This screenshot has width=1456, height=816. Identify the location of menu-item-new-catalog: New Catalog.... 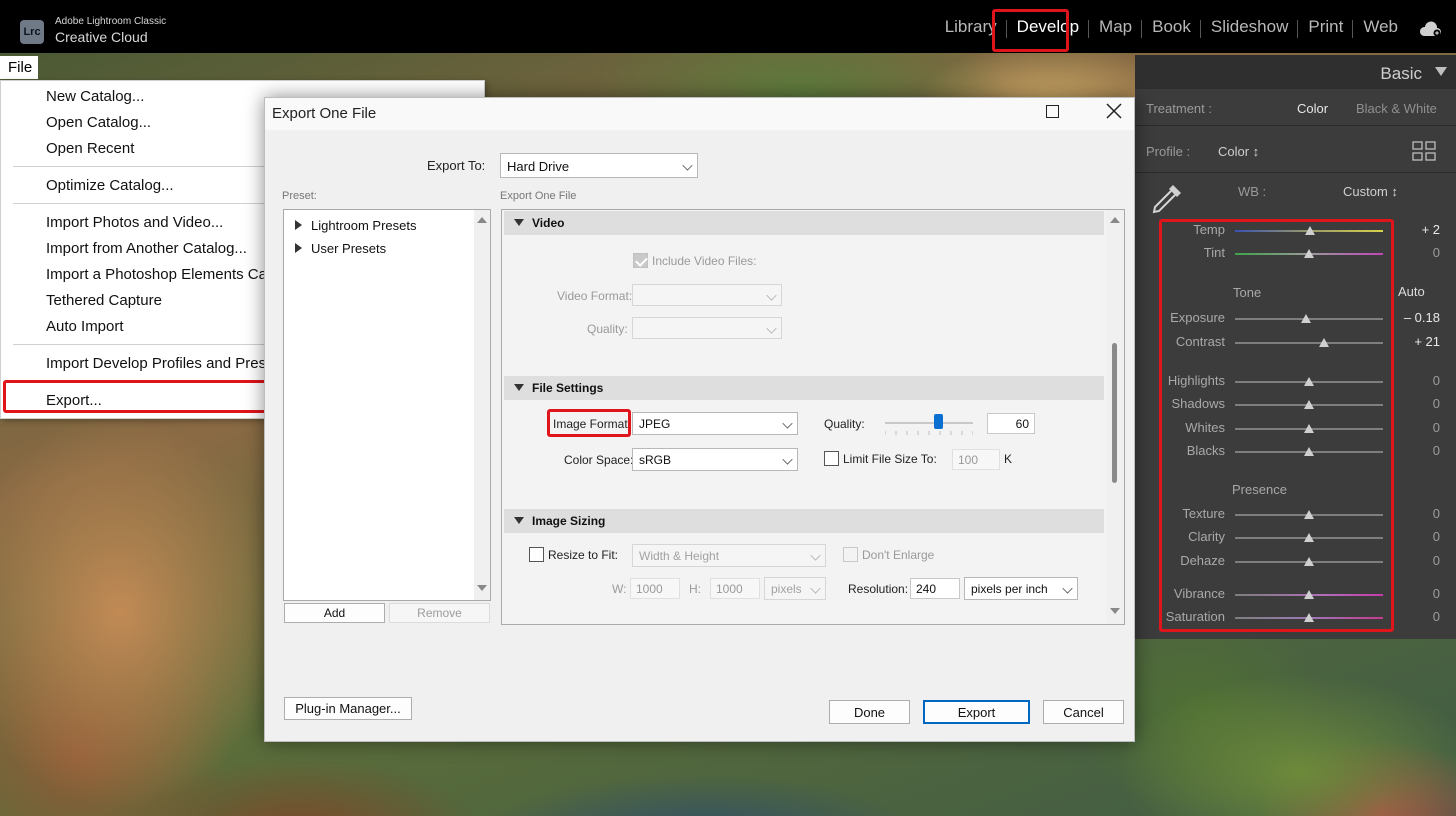
(95, 96).